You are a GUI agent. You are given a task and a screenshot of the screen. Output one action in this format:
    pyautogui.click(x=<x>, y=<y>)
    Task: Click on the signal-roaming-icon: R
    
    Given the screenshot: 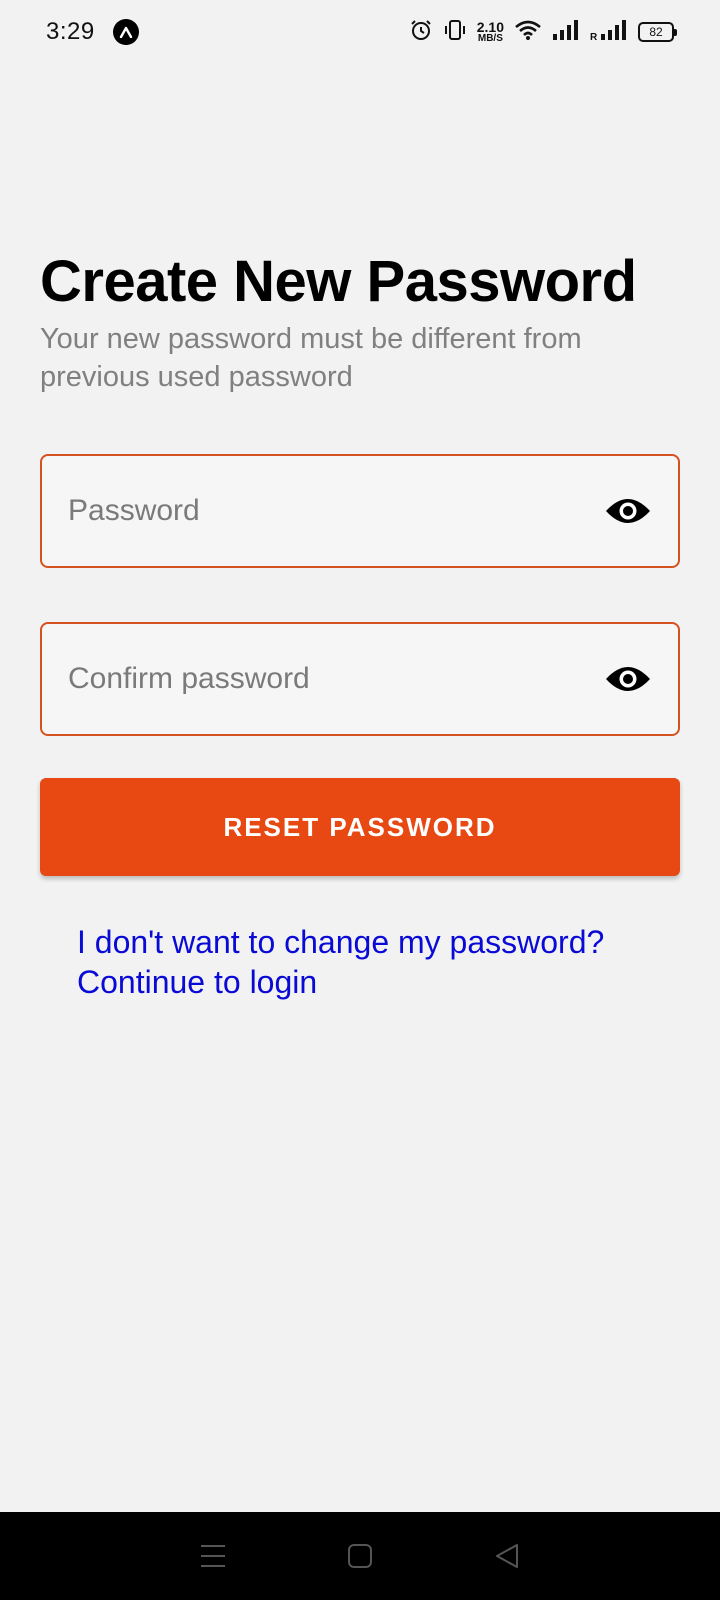 What is the action you would take?
    pyautogui.click(x=609, y=32)
    